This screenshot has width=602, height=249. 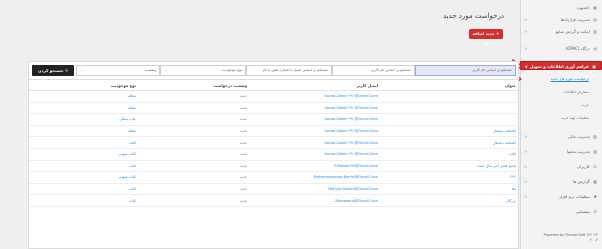 I want to click on table-row: بزرگان Zsimaban۸@Gmail.Com جدید کتاب, so click(x=274, y=200).